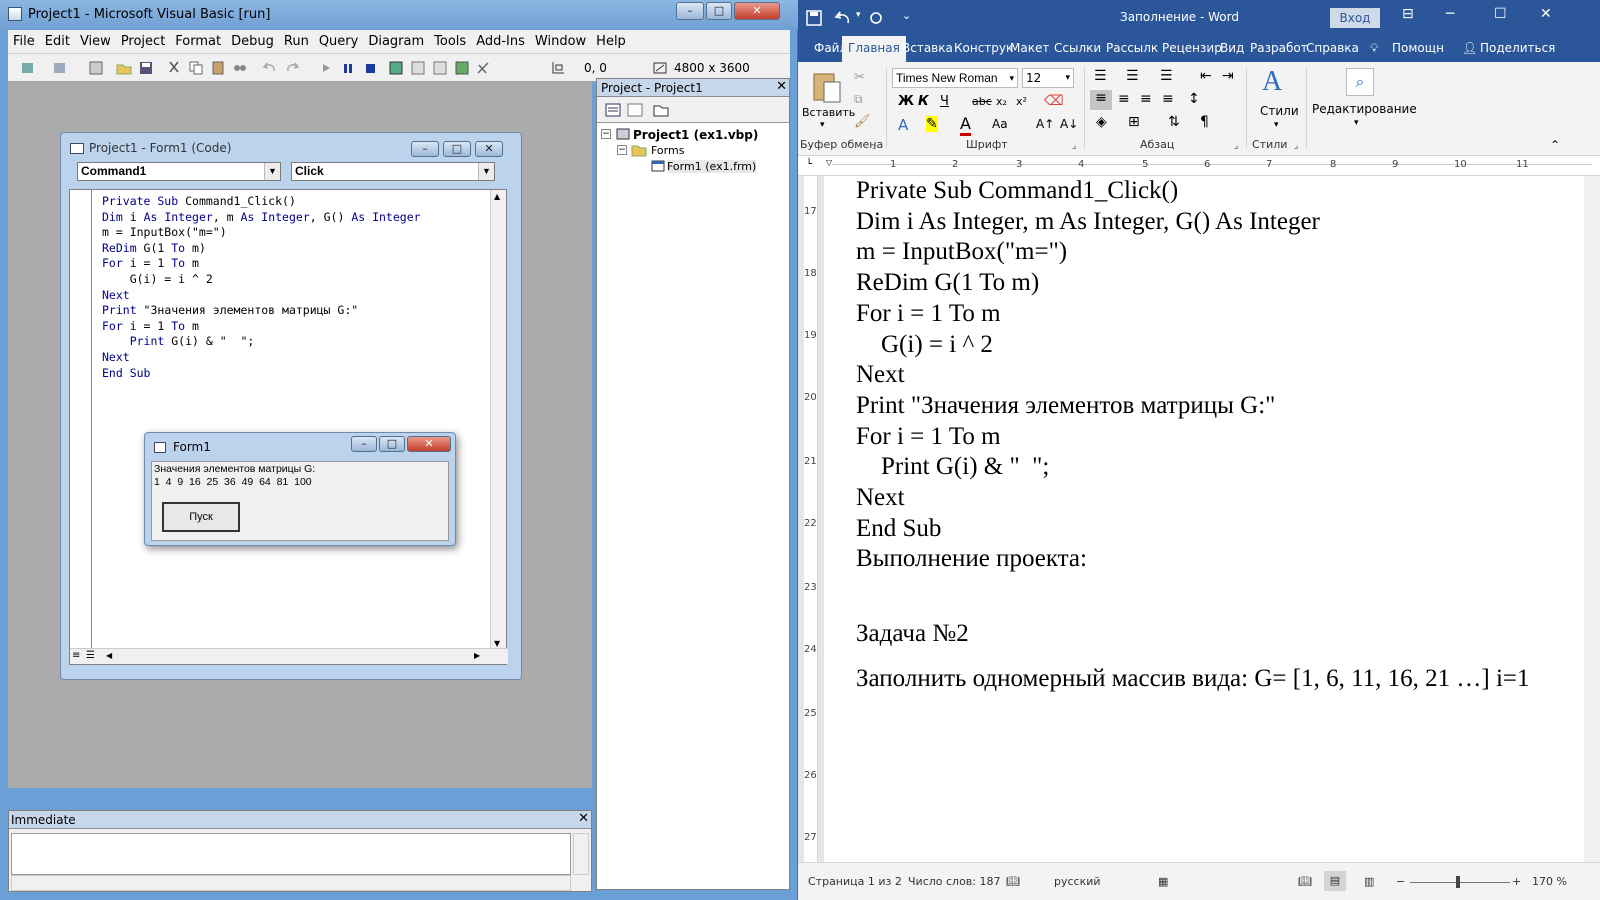  What do you see at coordinates (292, 68) in the screenshot?
I see `redo-icon` at bounding box center [292, 68].